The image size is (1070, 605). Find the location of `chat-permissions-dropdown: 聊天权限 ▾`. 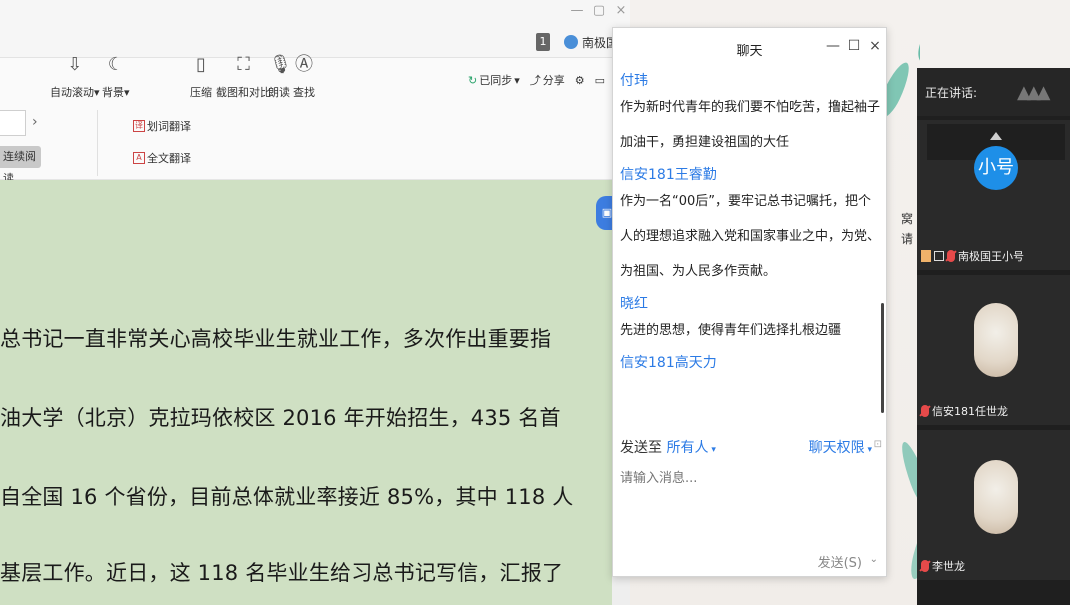

chat-permissions-dropdown: 聊天权限 ▾ is located at coordinates (840, 447).